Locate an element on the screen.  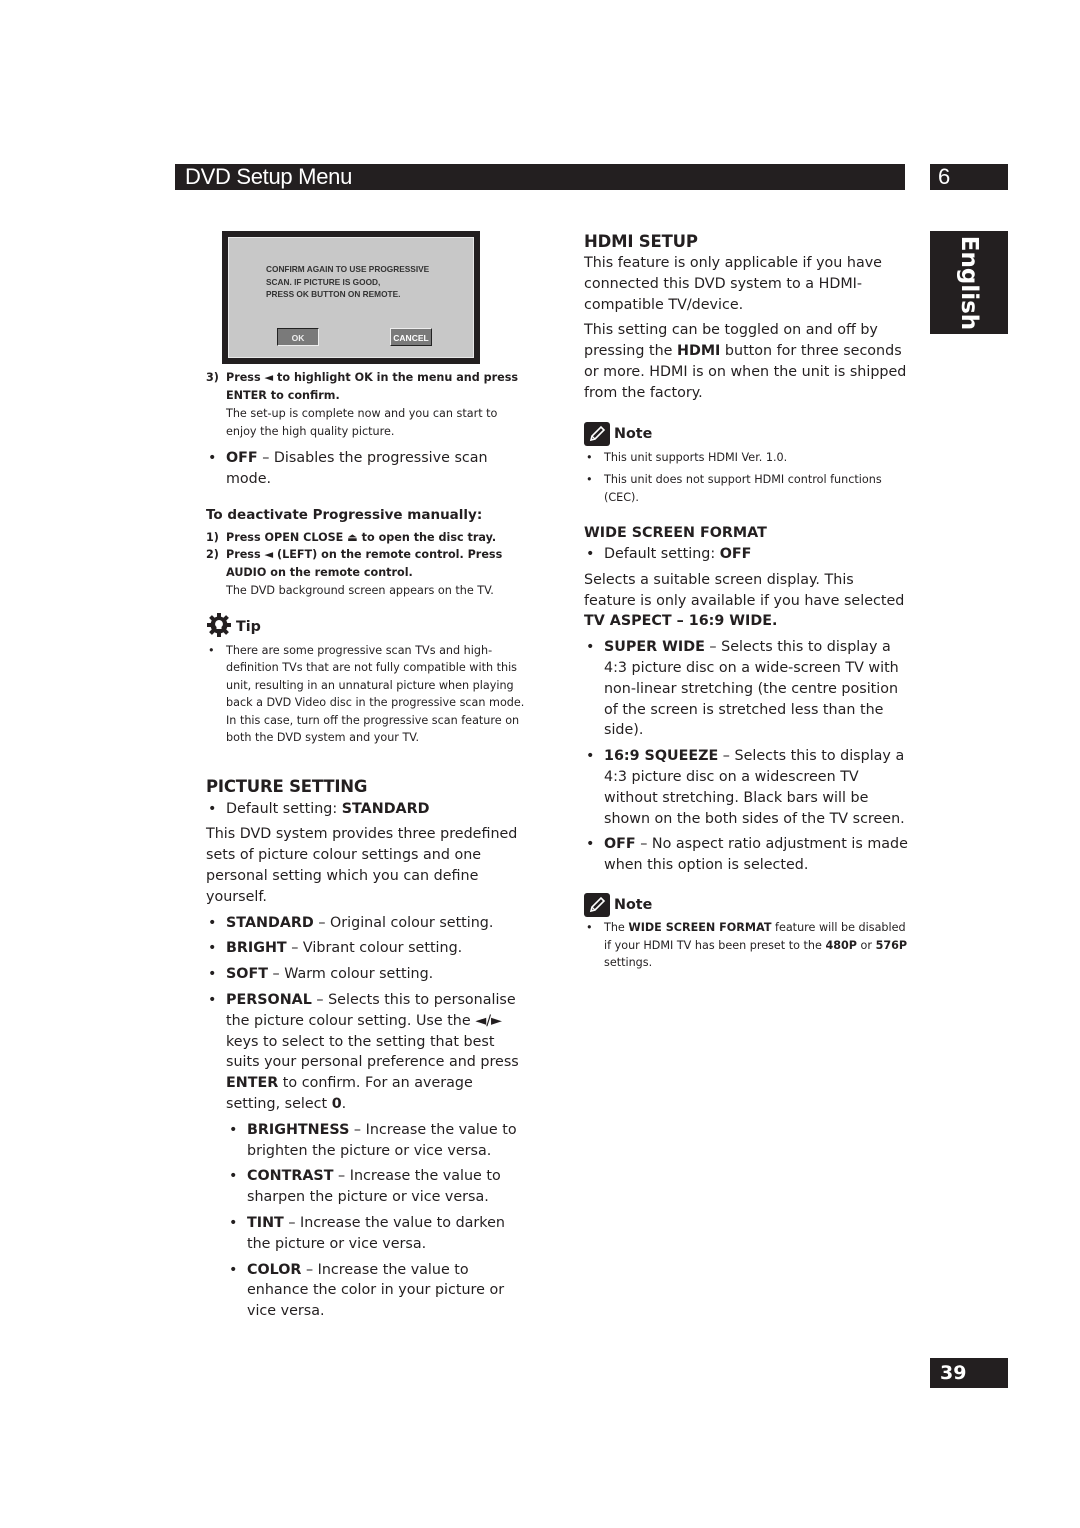
language-tab: English is located at coordinates (969, 282).